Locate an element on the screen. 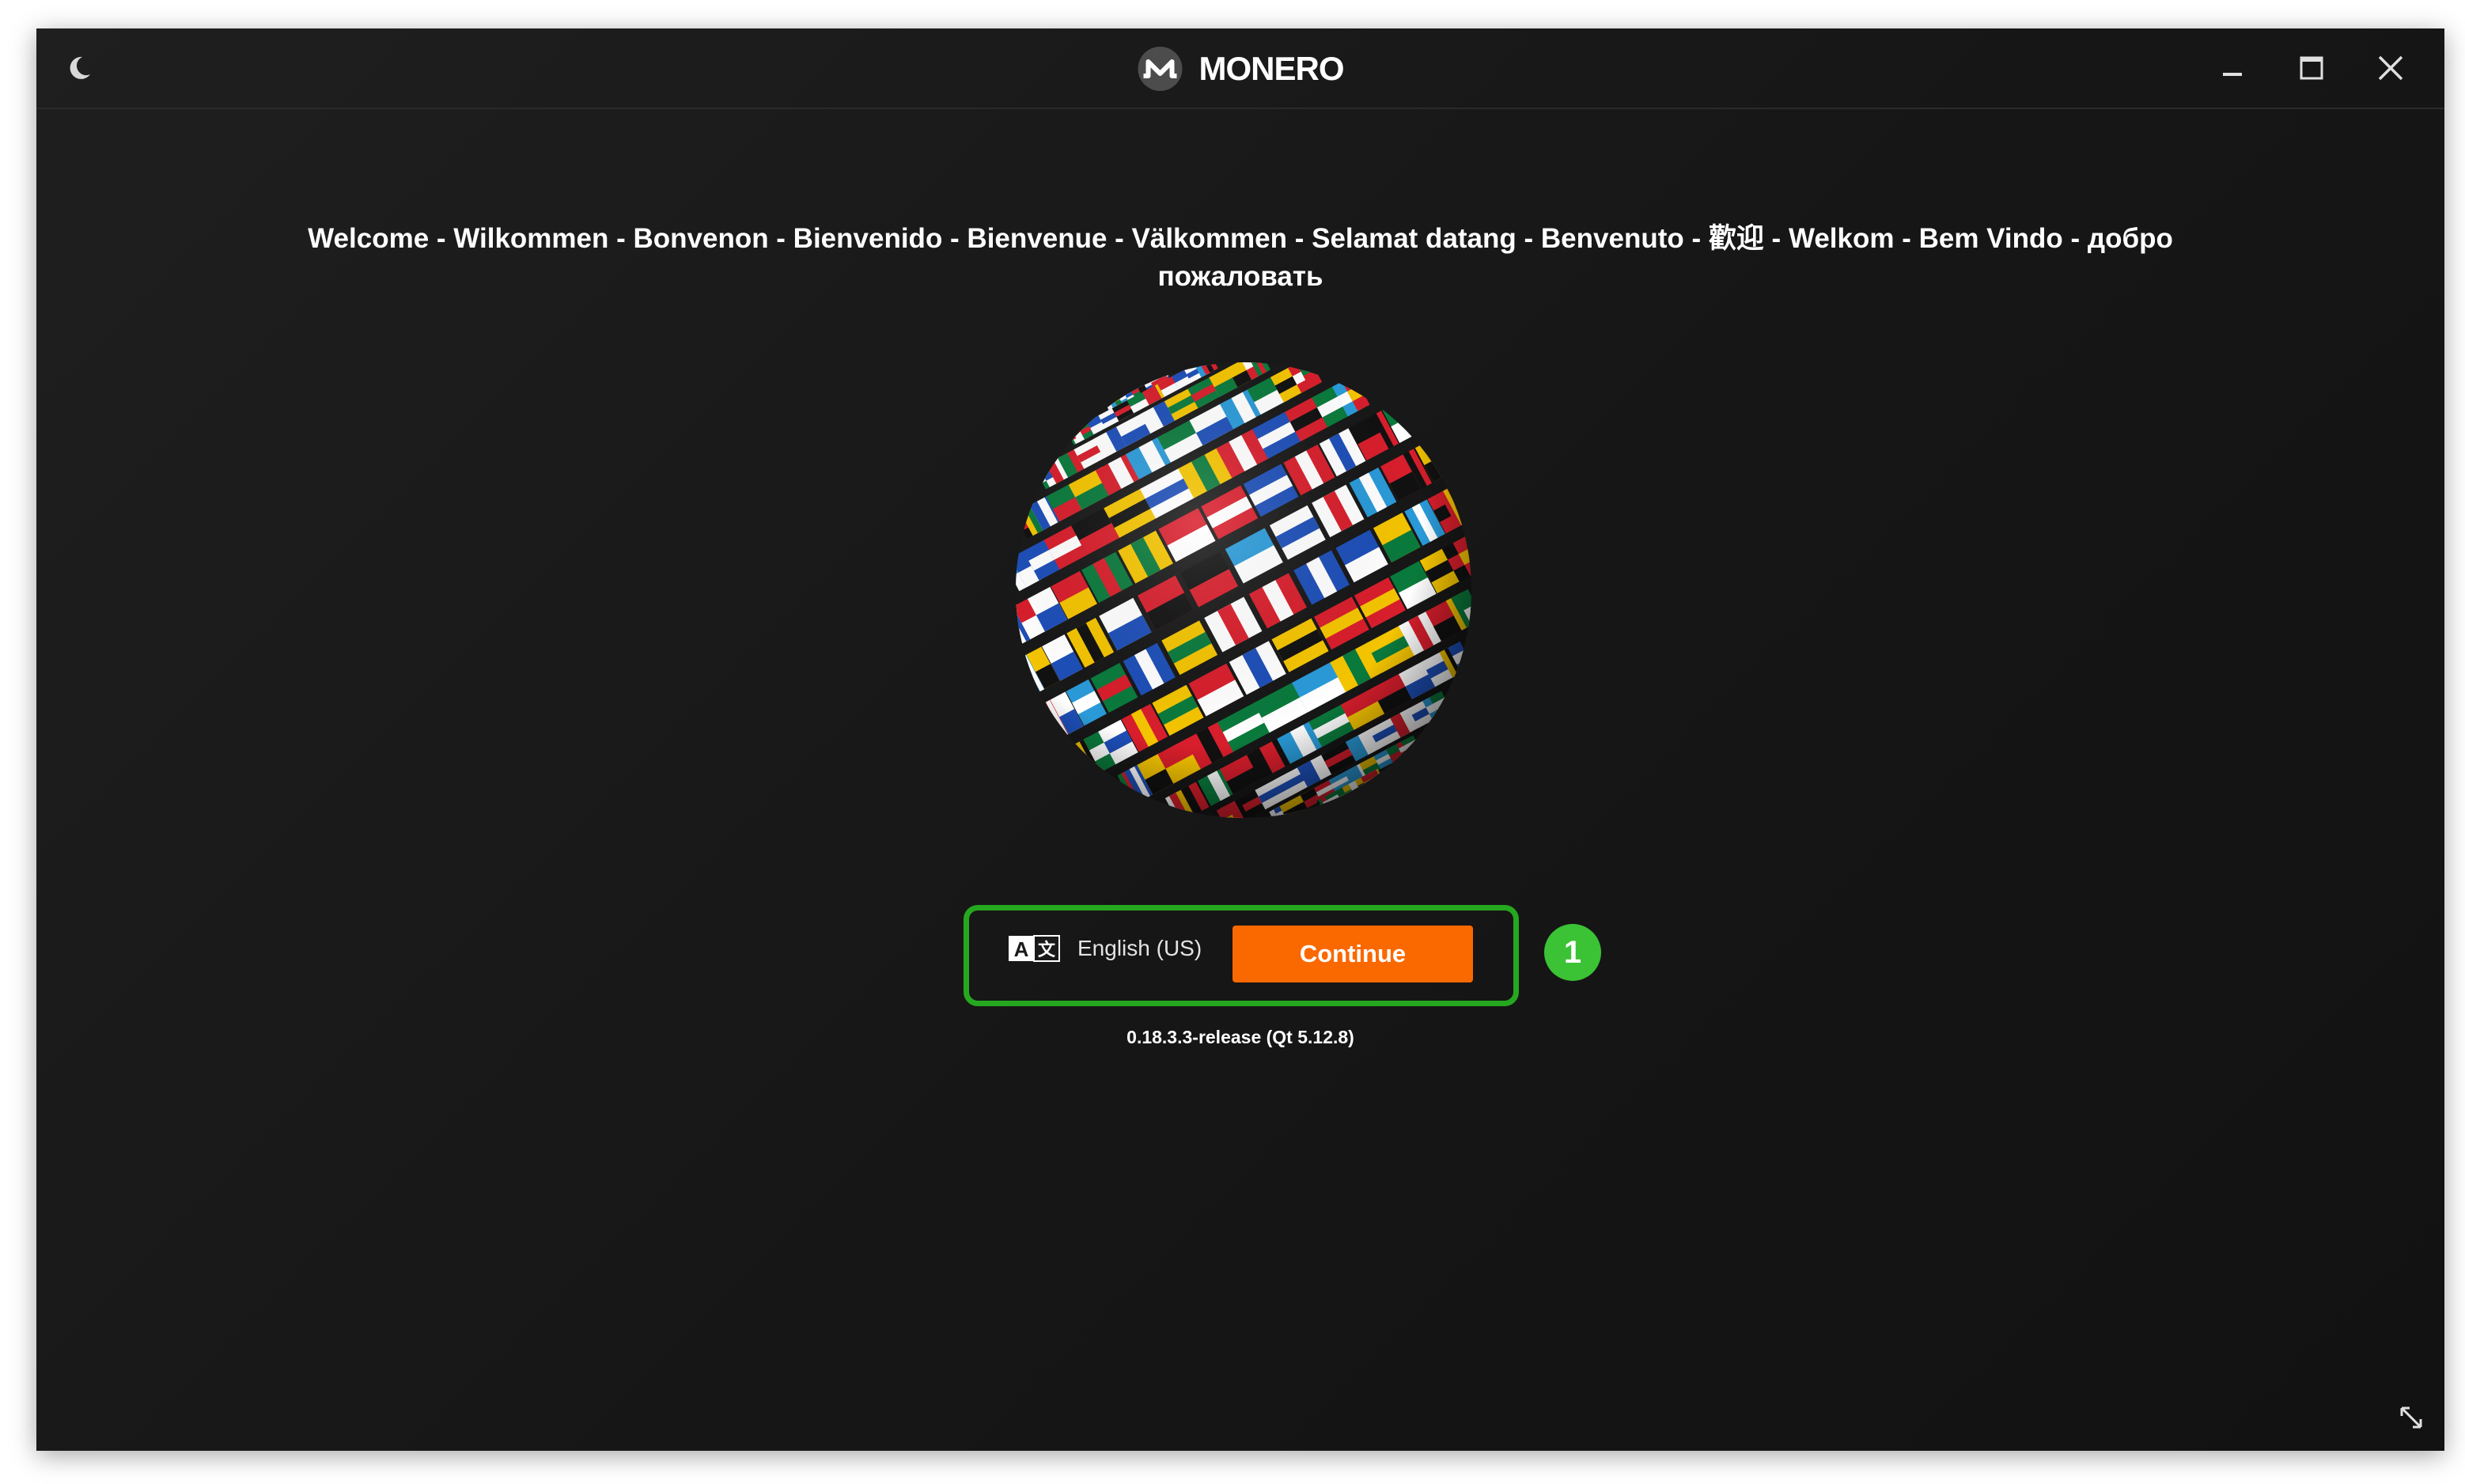  svg-text: 文 is located at coordinates (1047, 950).